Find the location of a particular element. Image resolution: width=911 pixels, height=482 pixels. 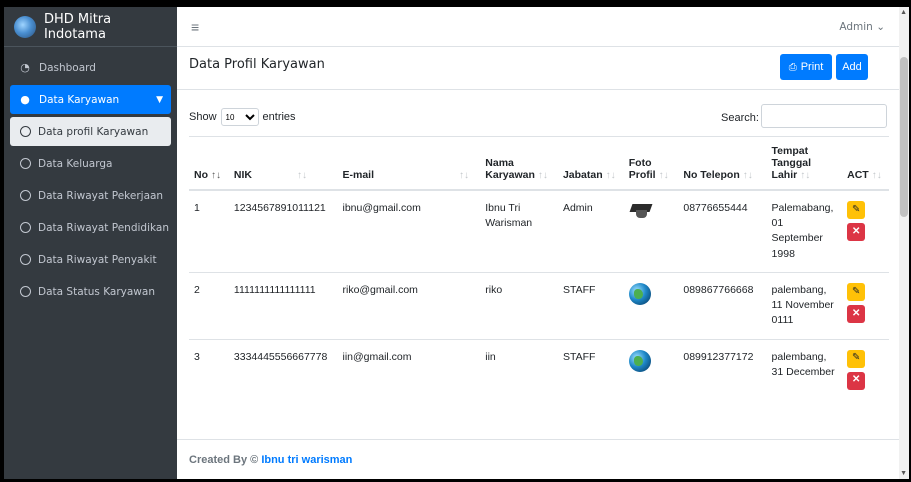

add-button: Add is located at coordinates (852, 67).